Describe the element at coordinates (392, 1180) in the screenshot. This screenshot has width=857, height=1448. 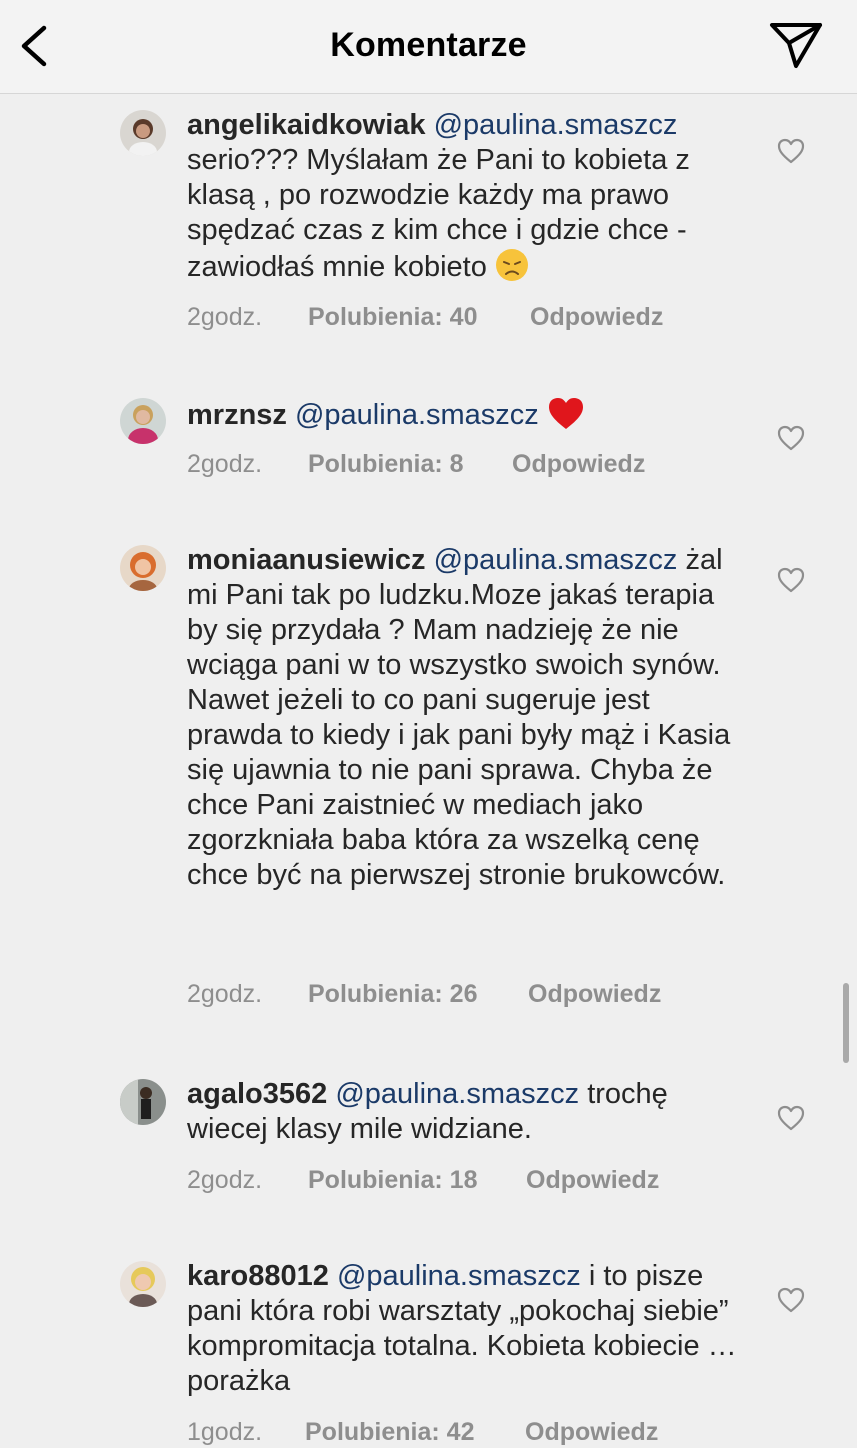
I see `likes-count: Polubienia: 18` at that location.